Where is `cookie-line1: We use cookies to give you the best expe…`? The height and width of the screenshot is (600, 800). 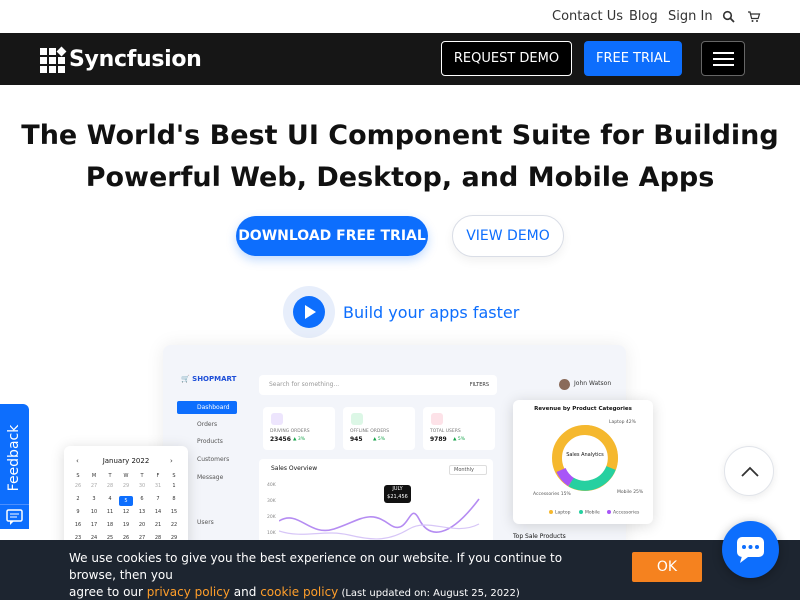
cookie-line1: We use cookies to give you the best expe… is located at coordinates (316, 566).